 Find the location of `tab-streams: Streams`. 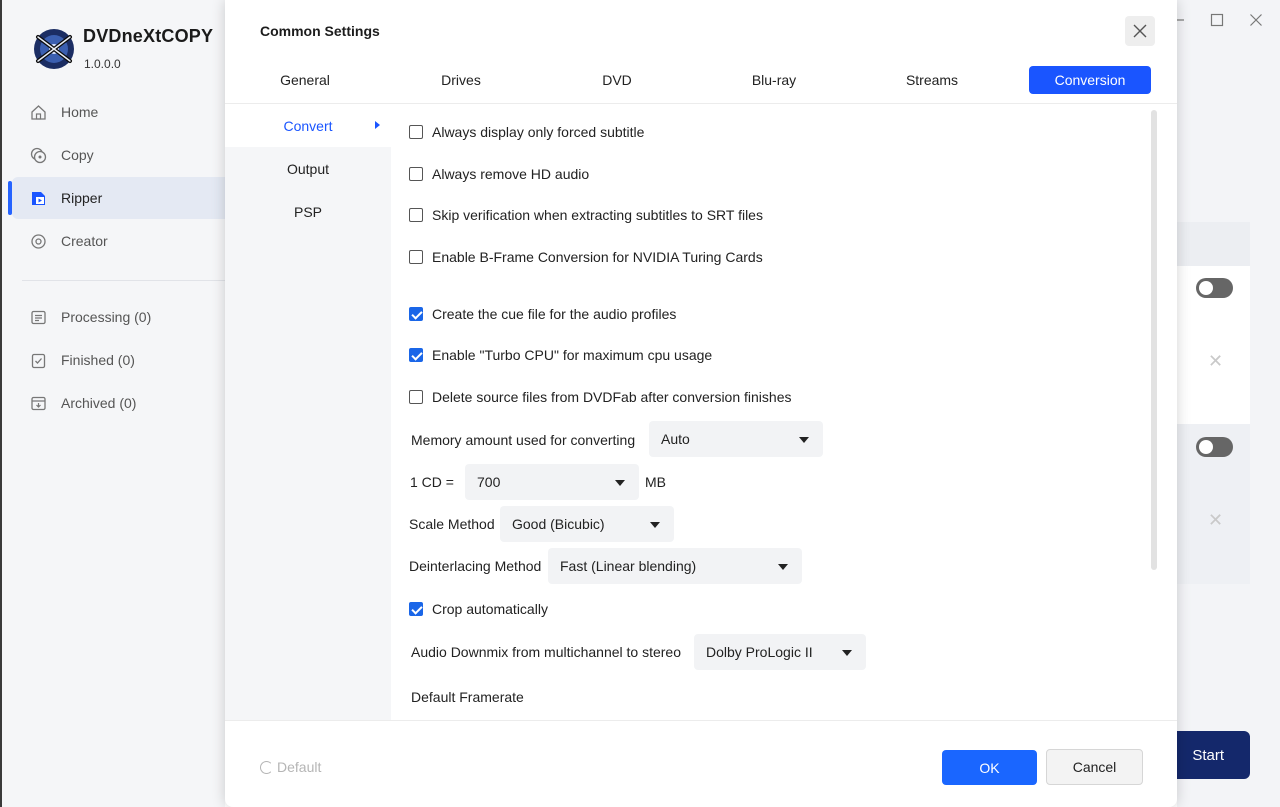

tab-streams: Streams is located at coordinates (932, 80).